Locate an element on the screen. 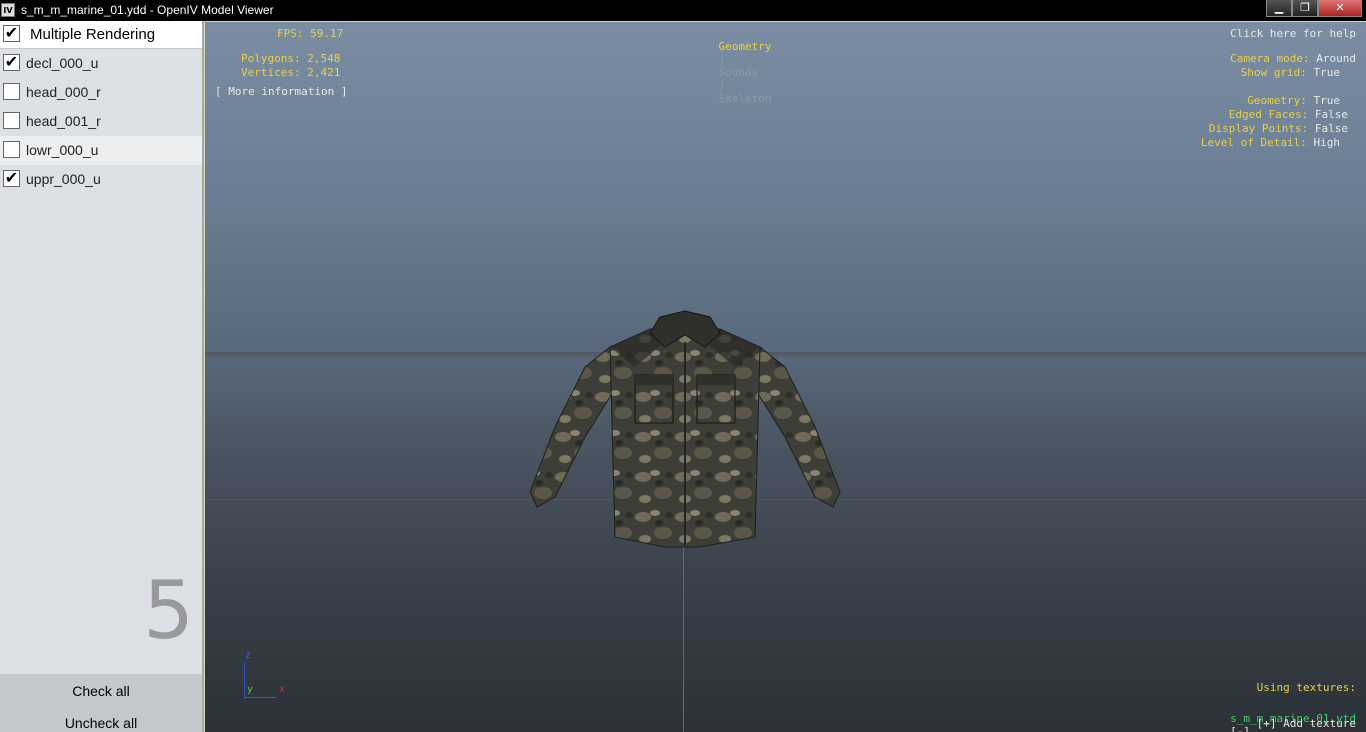 Image resolution: width=1366 pixels, height=732 pixels. list-item: head_000_r is located at coordinates (101, 92).